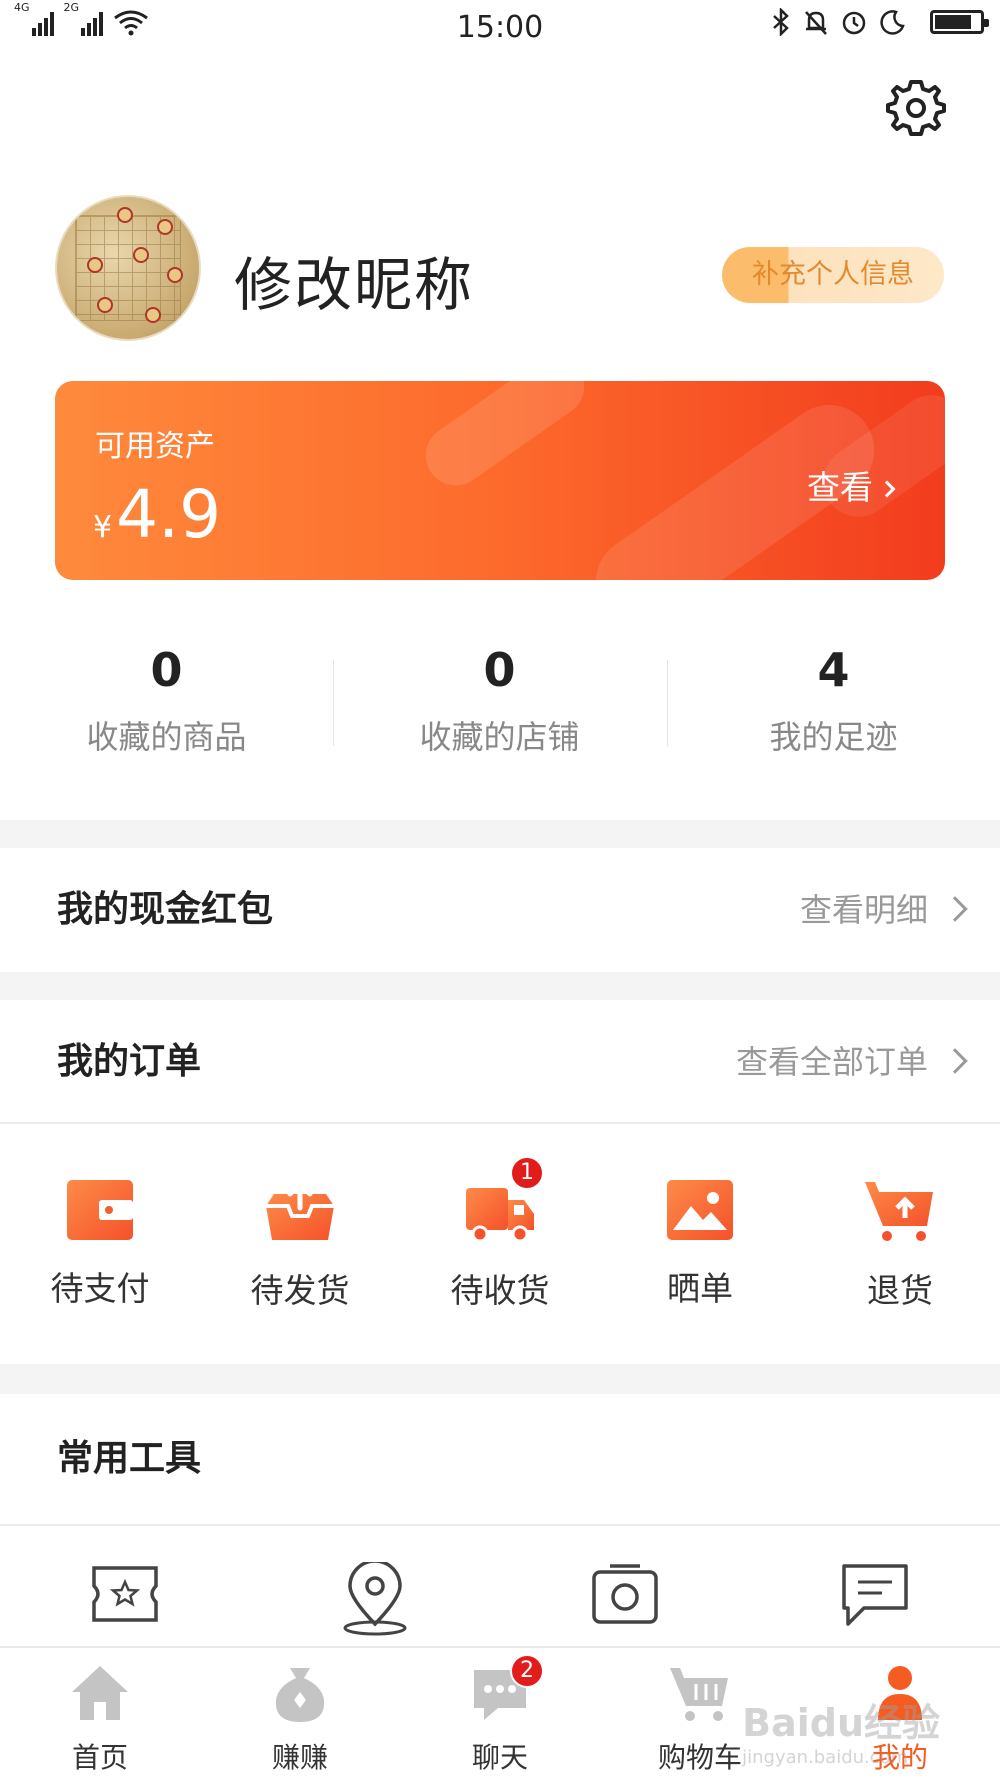 The image size is (1000, 1778). I want to click on order-status-grid: 待支付 待发货 1 待收货 晒单 退货, so click(500, 1244).